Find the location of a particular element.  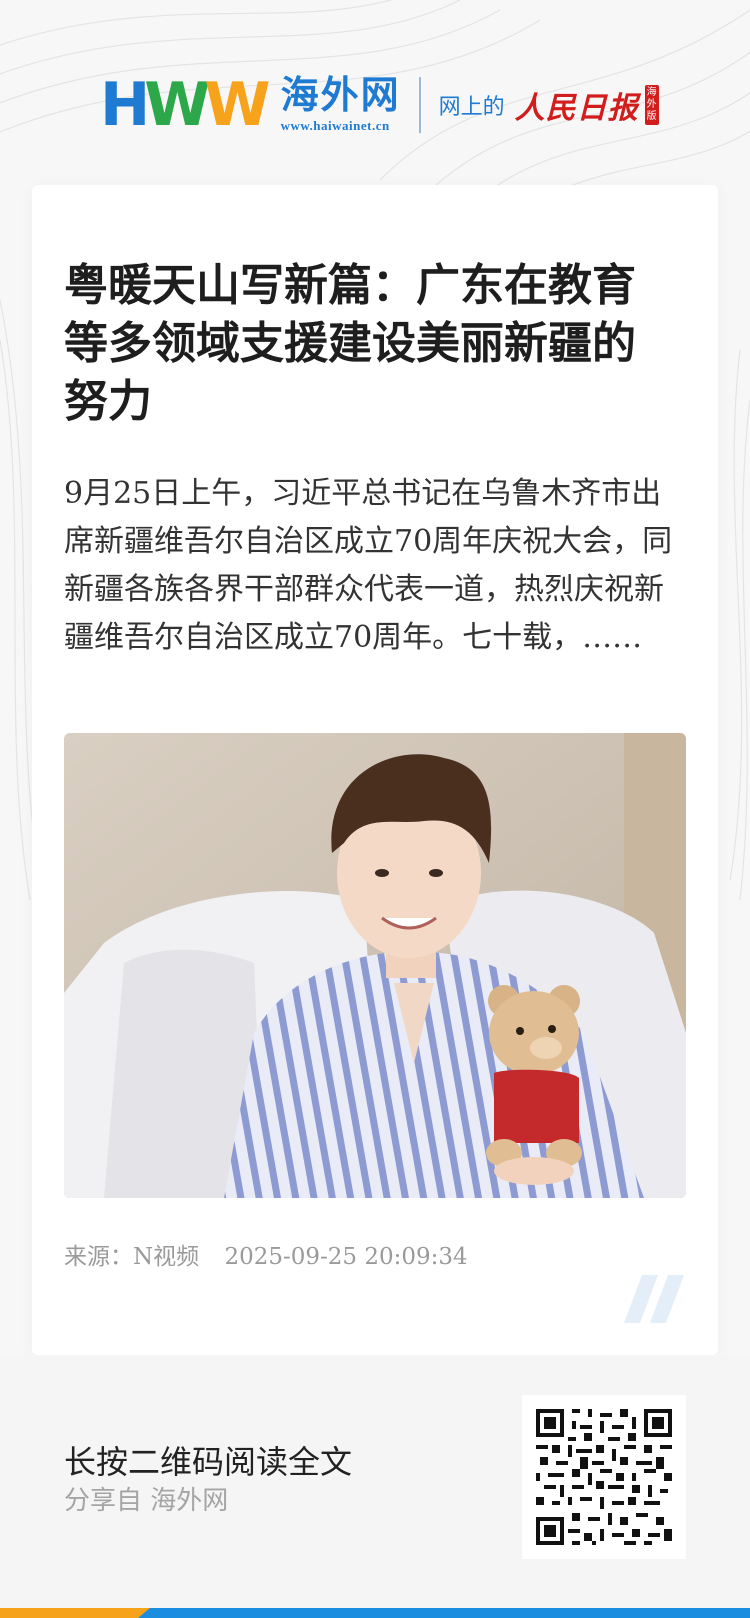

bottom-brand-bar is located at coordinates (375, 1613).